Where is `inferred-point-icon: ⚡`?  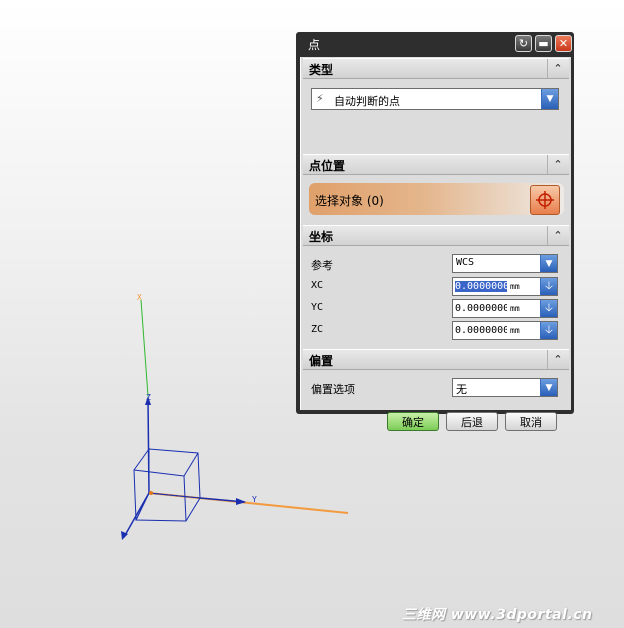 inferred-point-icon: ⚡ is located at coordinates (320, 98).